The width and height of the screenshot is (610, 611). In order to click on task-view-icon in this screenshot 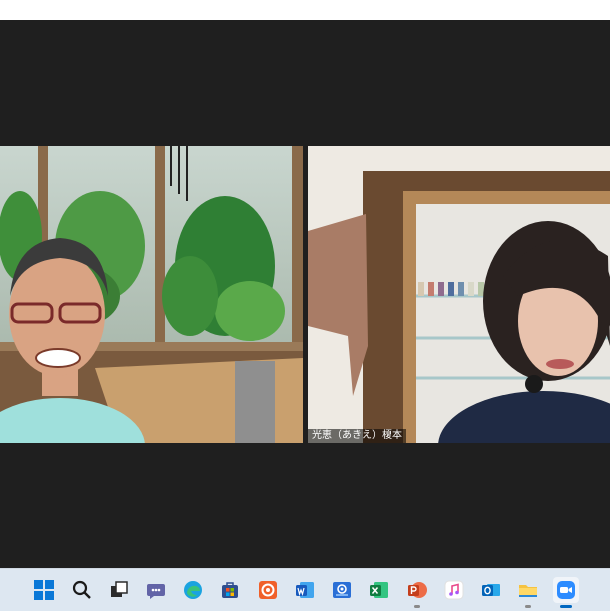, I will do `click(119, 590)`.